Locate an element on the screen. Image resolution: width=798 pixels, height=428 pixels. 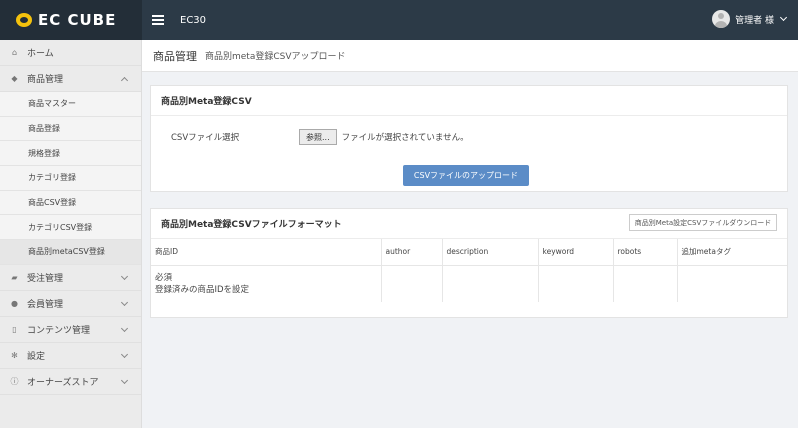
menu-toggle-icon is located at coordinates (158, 20).